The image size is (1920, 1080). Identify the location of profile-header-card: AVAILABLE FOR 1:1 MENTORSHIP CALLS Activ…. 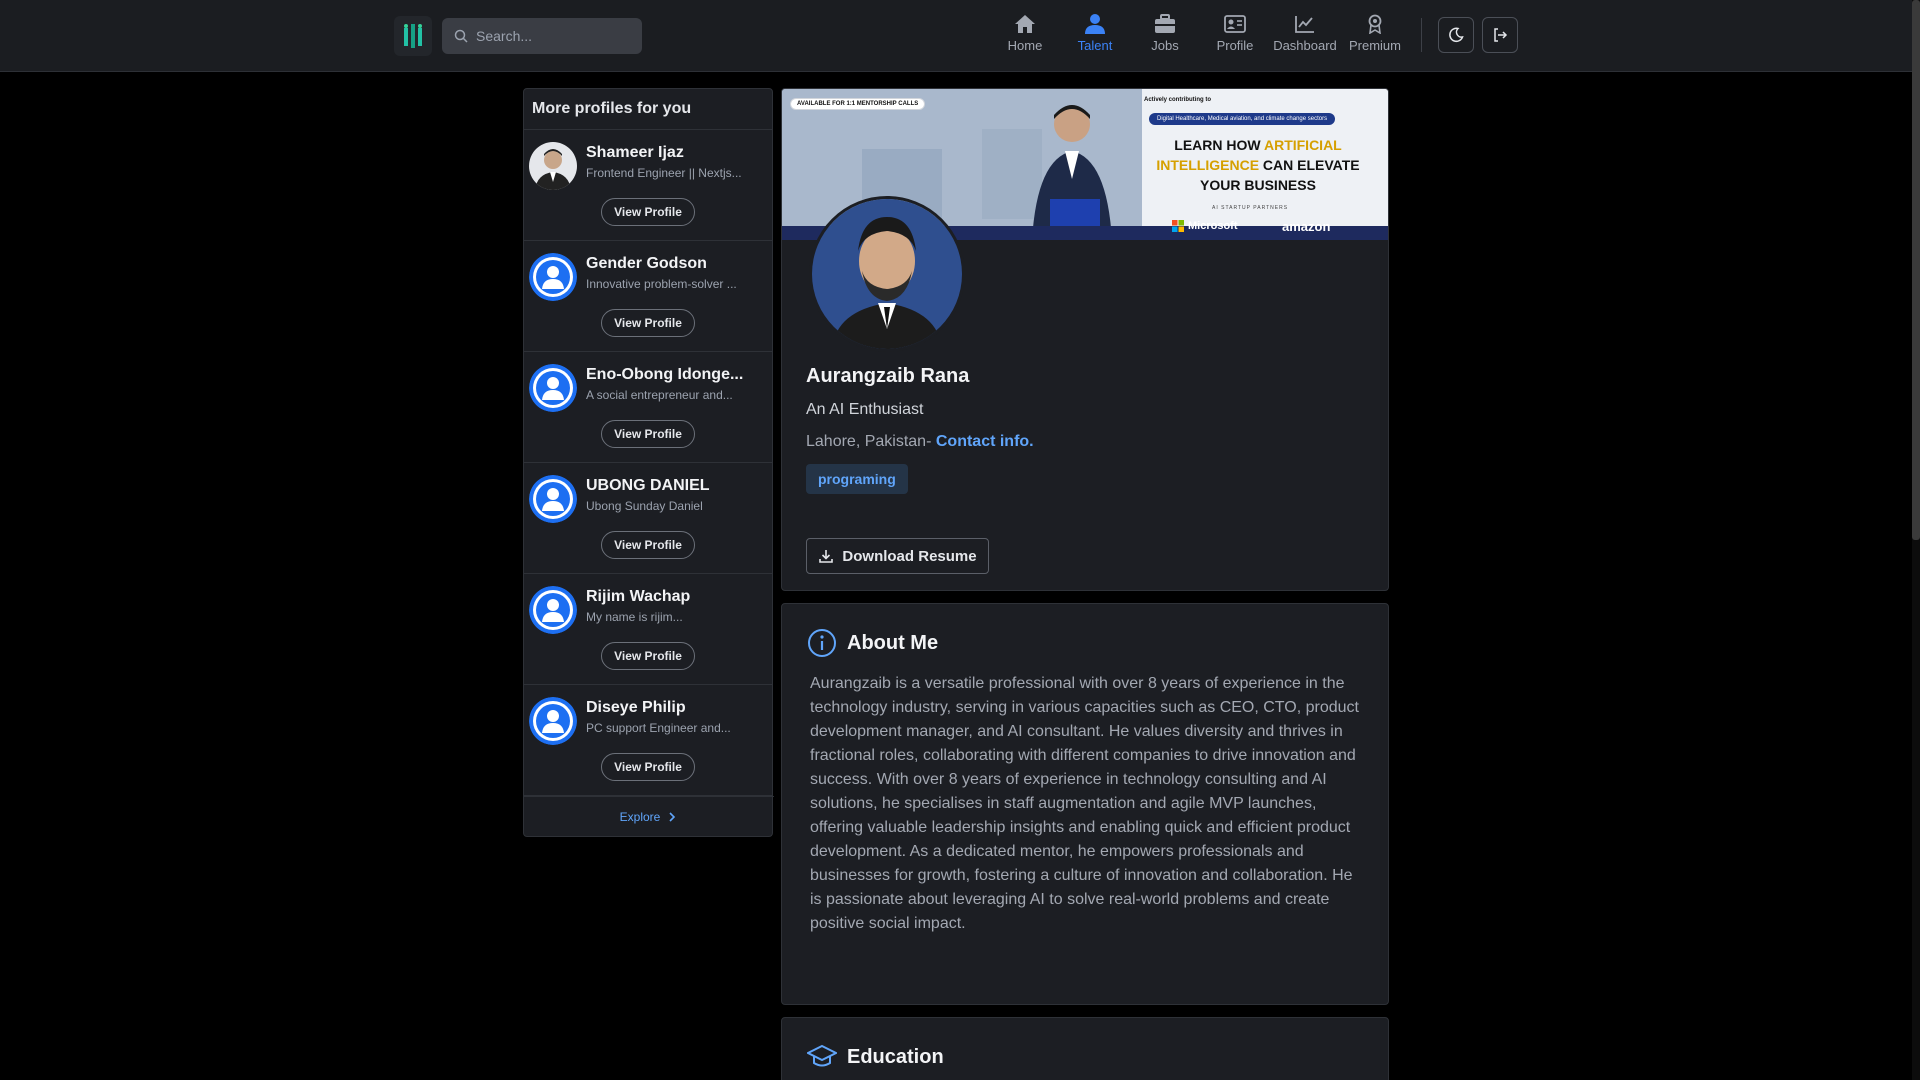
(1085, 339).